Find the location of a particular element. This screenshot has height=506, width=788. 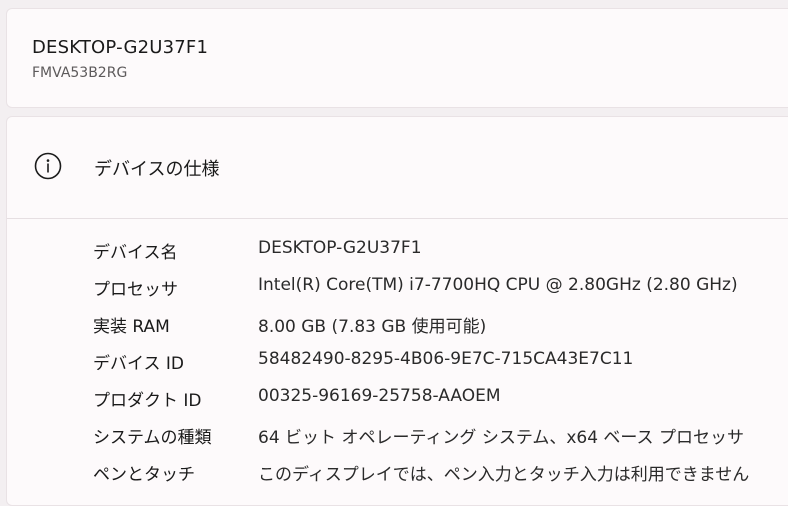

spec-row-product-id: プロダクト ID 00325-96169-25758-AAOEM is located at coordinates (397, 398).